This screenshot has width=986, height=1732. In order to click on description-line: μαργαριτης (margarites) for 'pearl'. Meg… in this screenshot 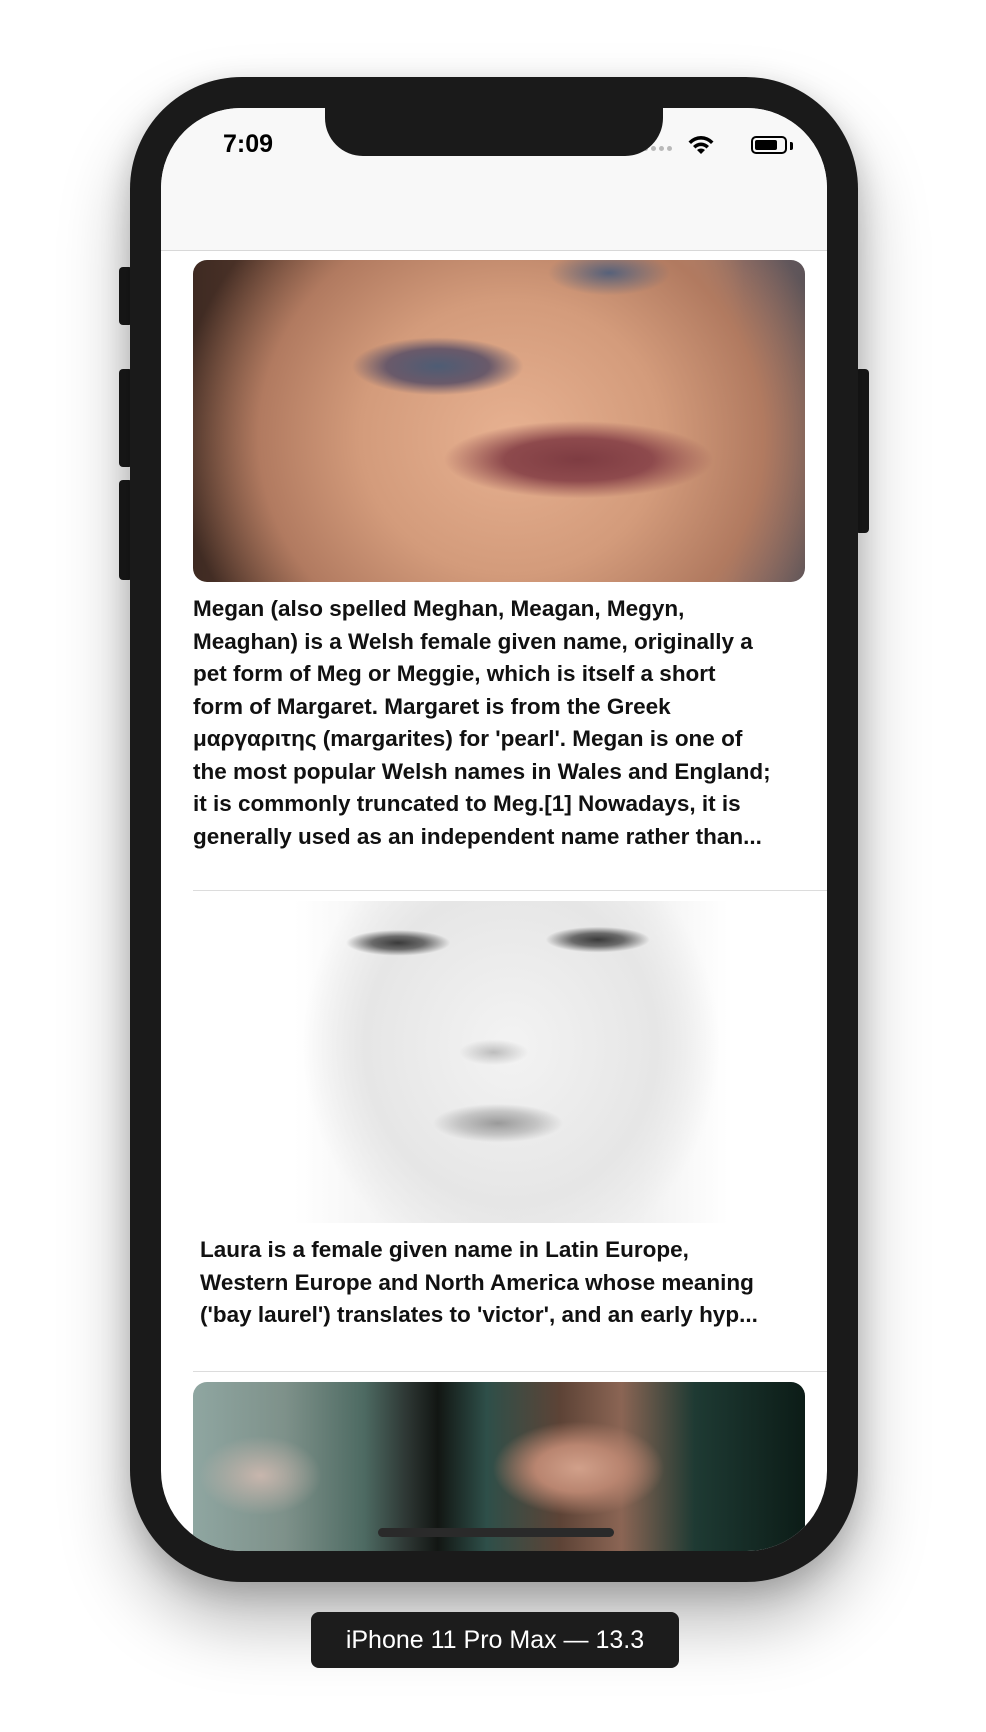, I will do `click(468, 738)`.